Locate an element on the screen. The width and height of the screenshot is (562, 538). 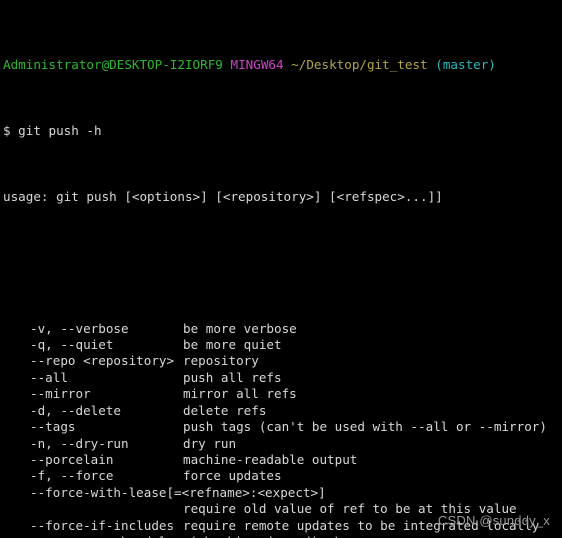
prompt-user-host: Administrator@DESKTOP-I2IORF9 is located at coordinates (113, 65).